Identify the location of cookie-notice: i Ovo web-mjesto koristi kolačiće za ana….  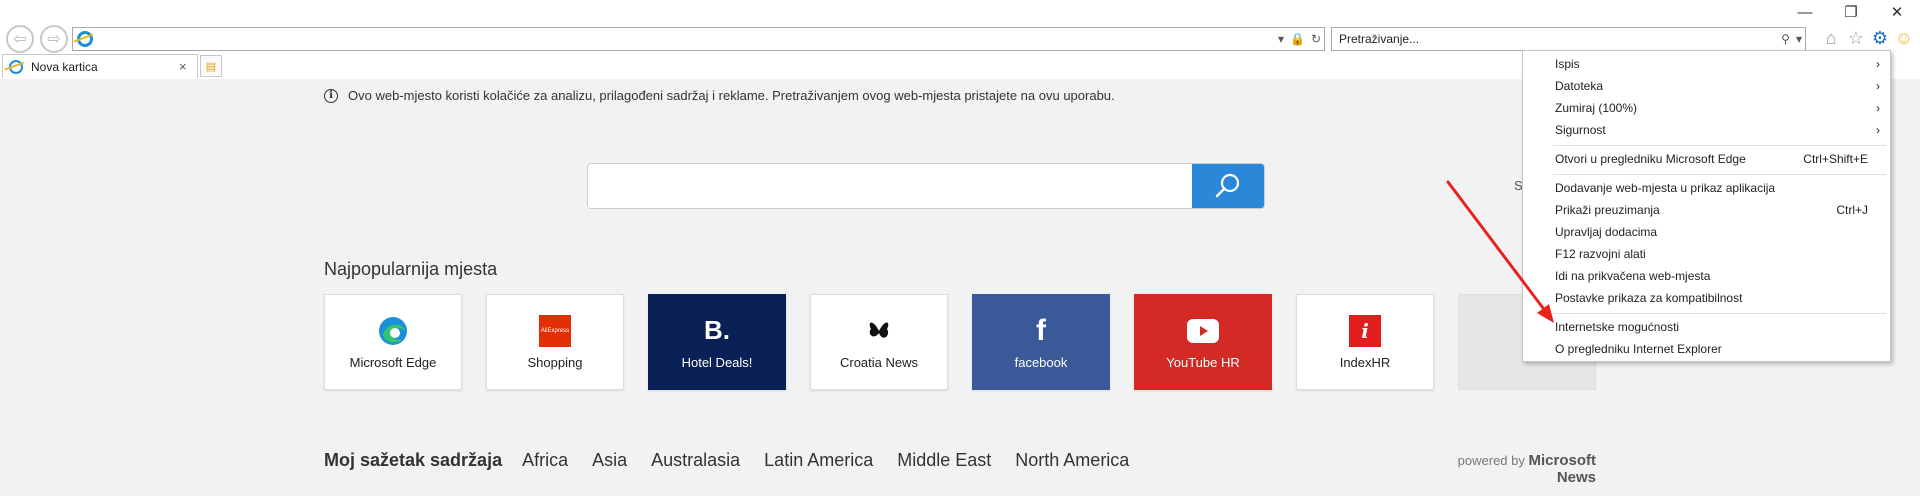
(719, 95).